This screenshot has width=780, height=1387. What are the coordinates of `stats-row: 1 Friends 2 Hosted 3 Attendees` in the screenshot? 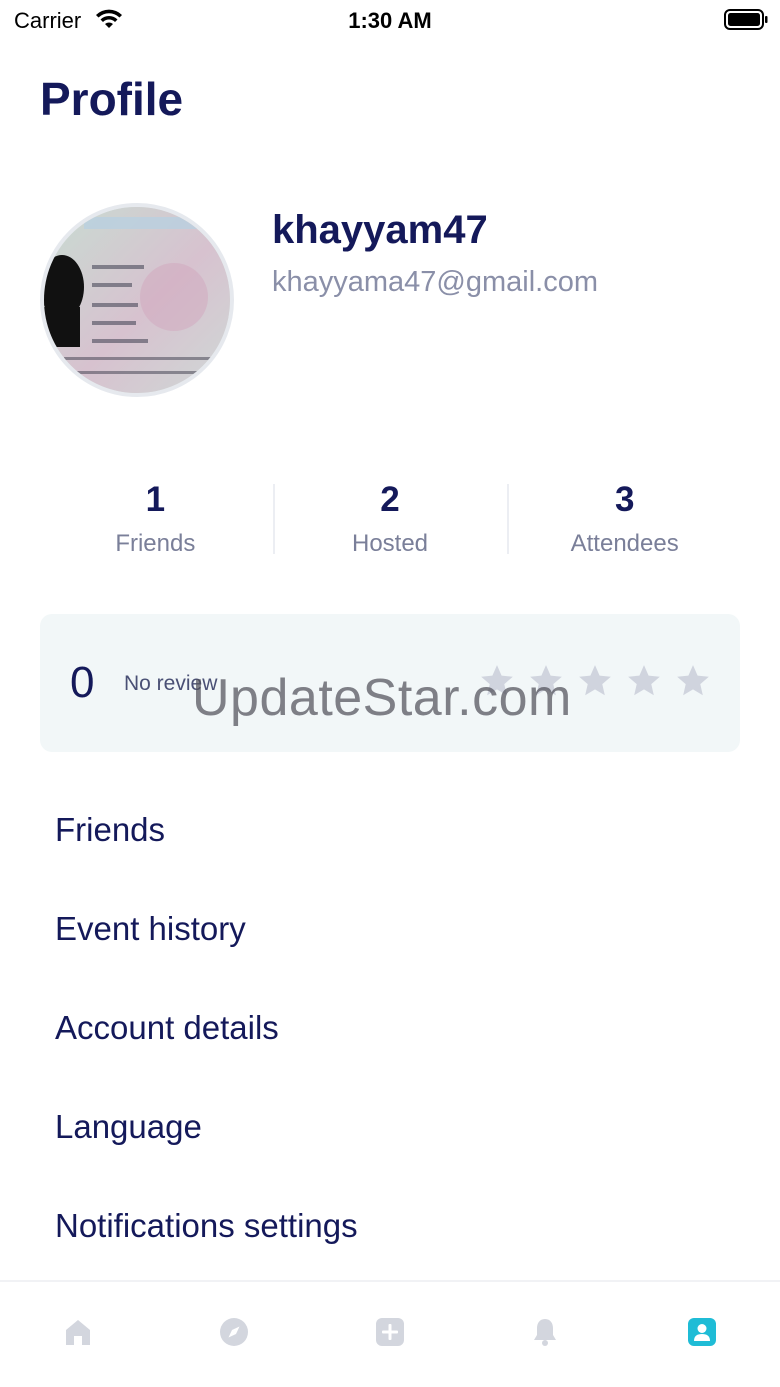 It's located at (390, 523).